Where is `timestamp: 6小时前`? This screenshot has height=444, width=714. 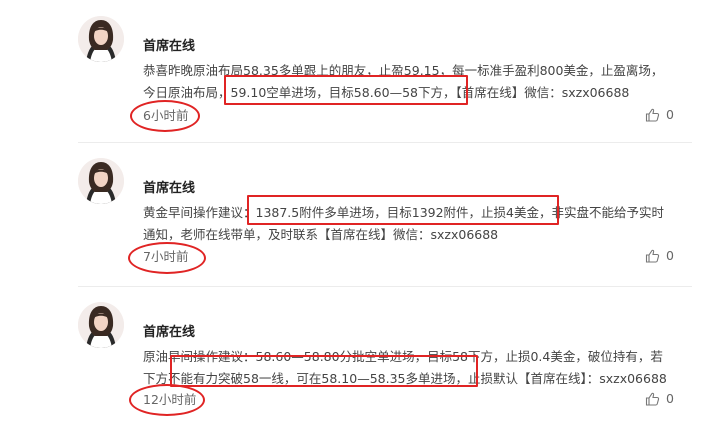 timestamp: 6小时前 is located at coordinates (166, 115).